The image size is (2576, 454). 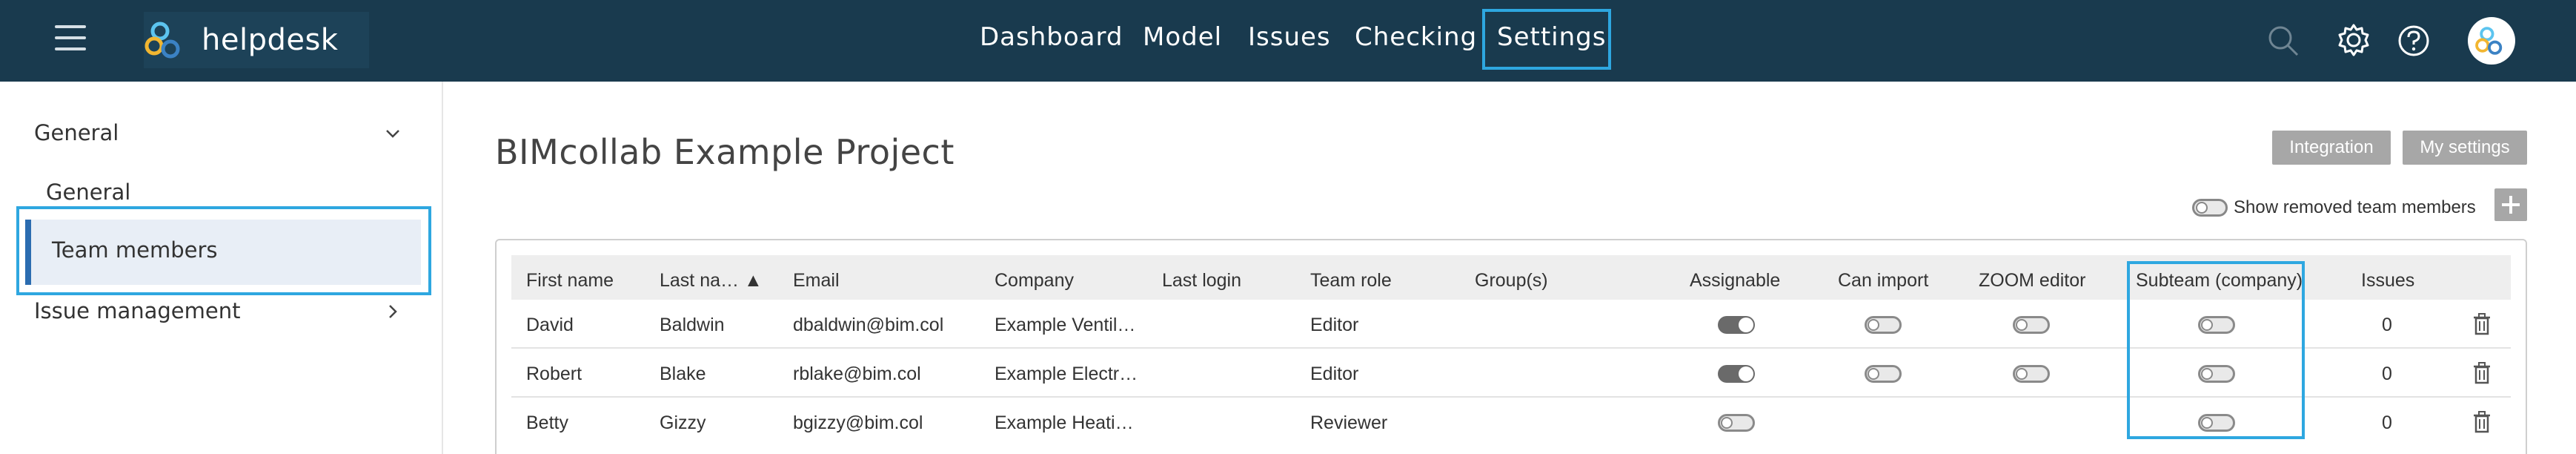 What do you see at coordinates (711, 281) in the screenshot?
I see `col-last-name: Last na… ▲` at bounding box center [711, 281].